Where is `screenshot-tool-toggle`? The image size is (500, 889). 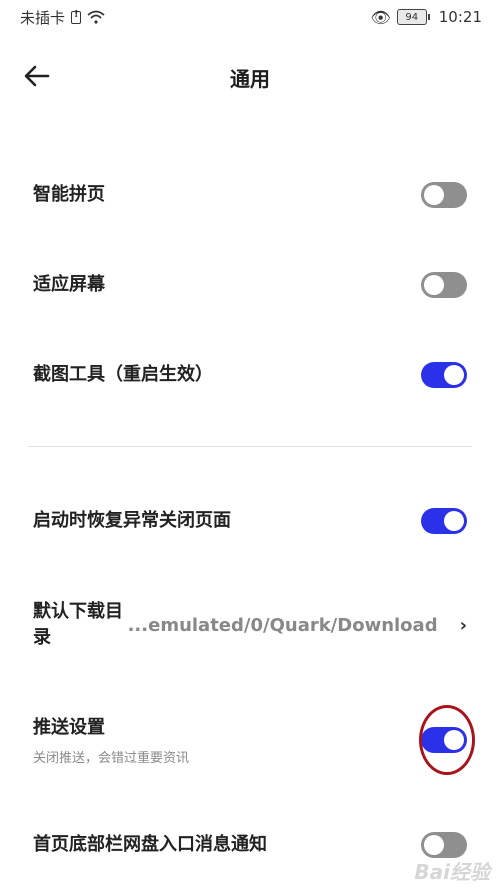 screenshot-tool-toggle is located at coordinates (444, 375).